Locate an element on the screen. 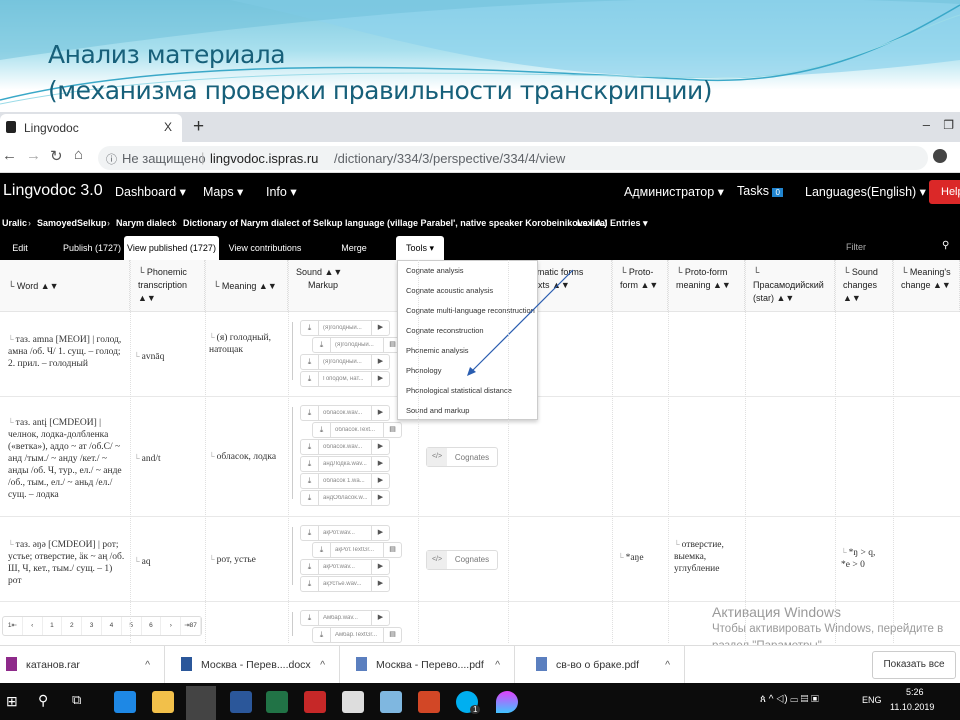 Image resolution: width=960 pixels, height=720 pixels. page-button: 6 is located at coordinates (152, 626).